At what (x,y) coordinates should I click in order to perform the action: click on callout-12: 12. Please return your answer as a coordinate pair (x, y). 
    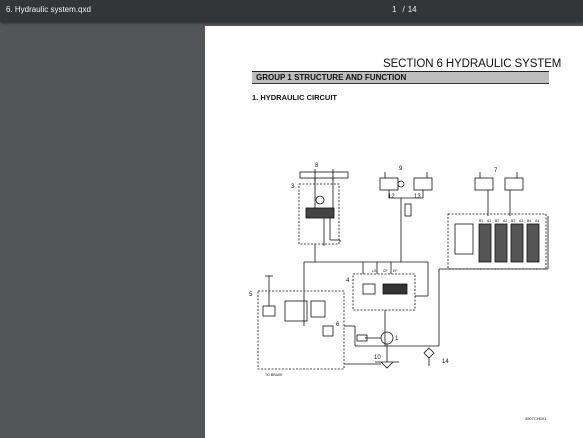
    Looking at the image, I should click on (391, 197).